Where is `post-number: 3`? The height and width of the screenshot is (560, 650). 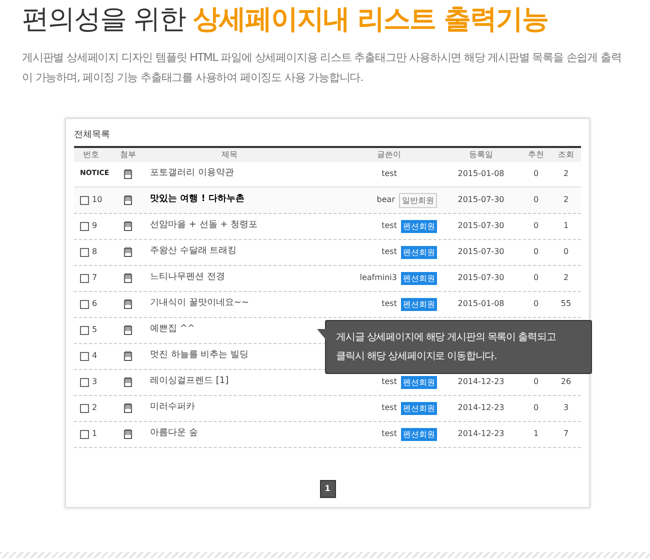 post-number: 3 is located at coordinates (95, 382).